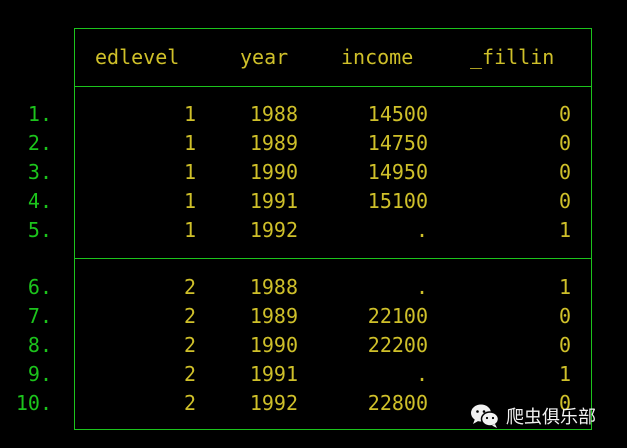 The height and width of the screenshot is (448, 627). I want to click on cell-income: 14950, so click(397, 172).